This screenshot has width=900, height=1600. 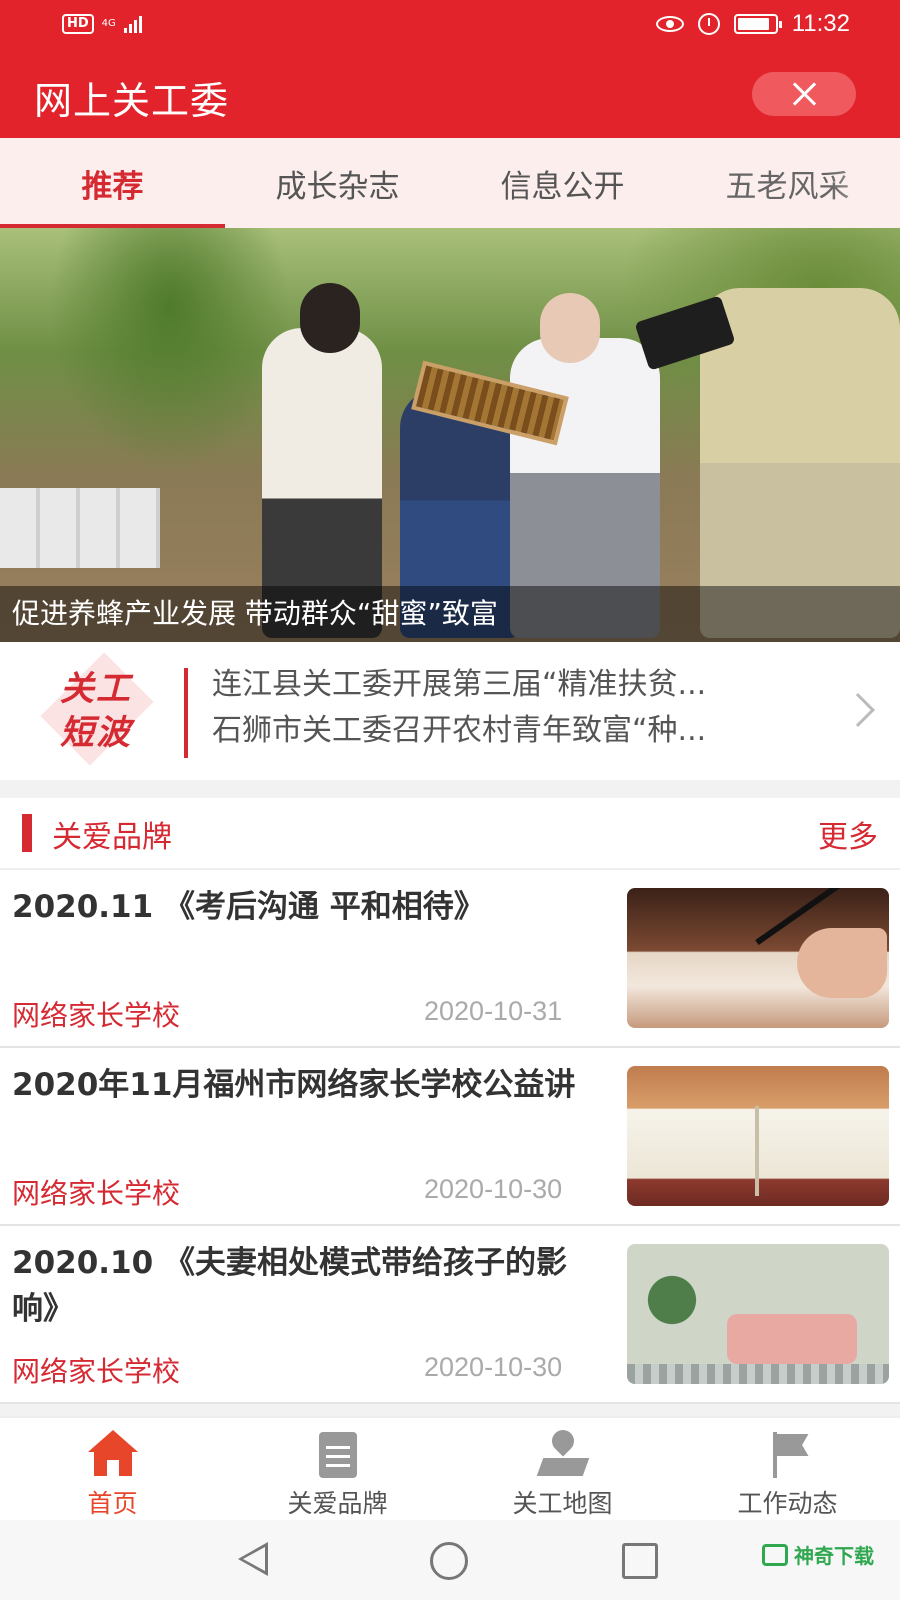 What do you see at coordinates (337, 183) in the screenshot?
I see `tab-growth-magazine: 成长杂志` at bounding box center [337, 183].